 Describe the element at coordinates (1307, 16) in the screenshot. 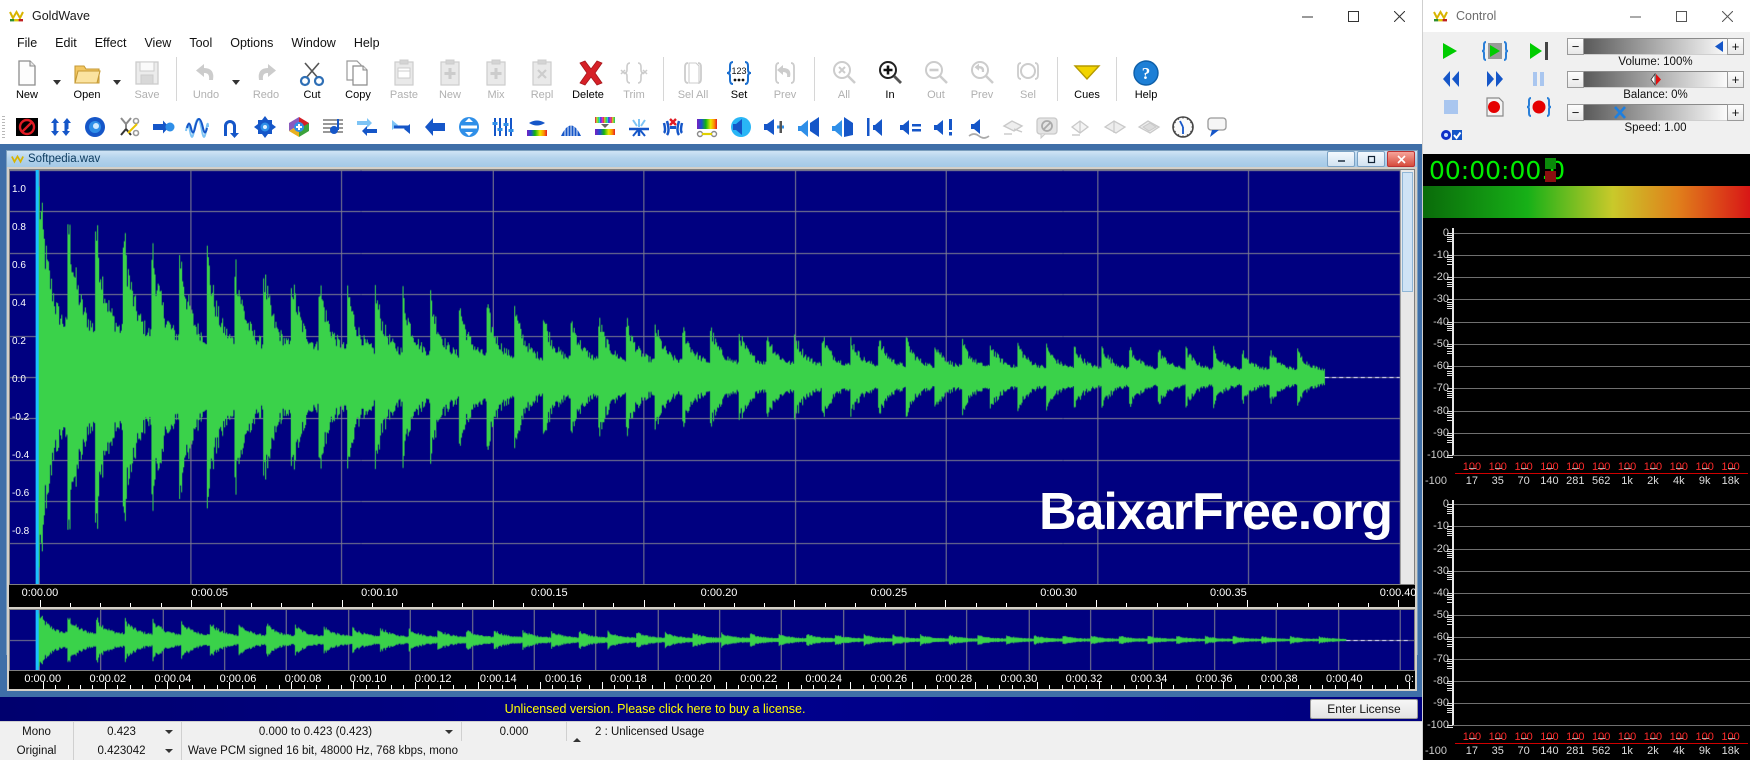

I see `minimize-button` at that location.